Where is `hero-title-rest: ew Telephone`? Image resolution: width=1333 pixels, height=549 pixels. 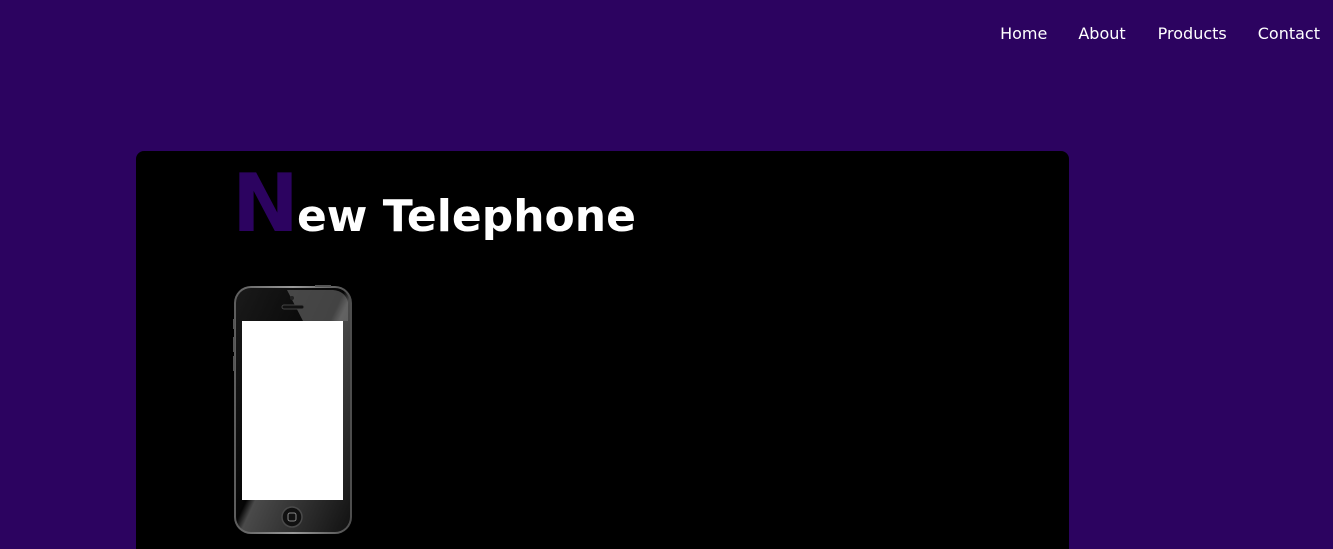 hero-title-rest: ew Telephone is located at coordinates (466, 216).